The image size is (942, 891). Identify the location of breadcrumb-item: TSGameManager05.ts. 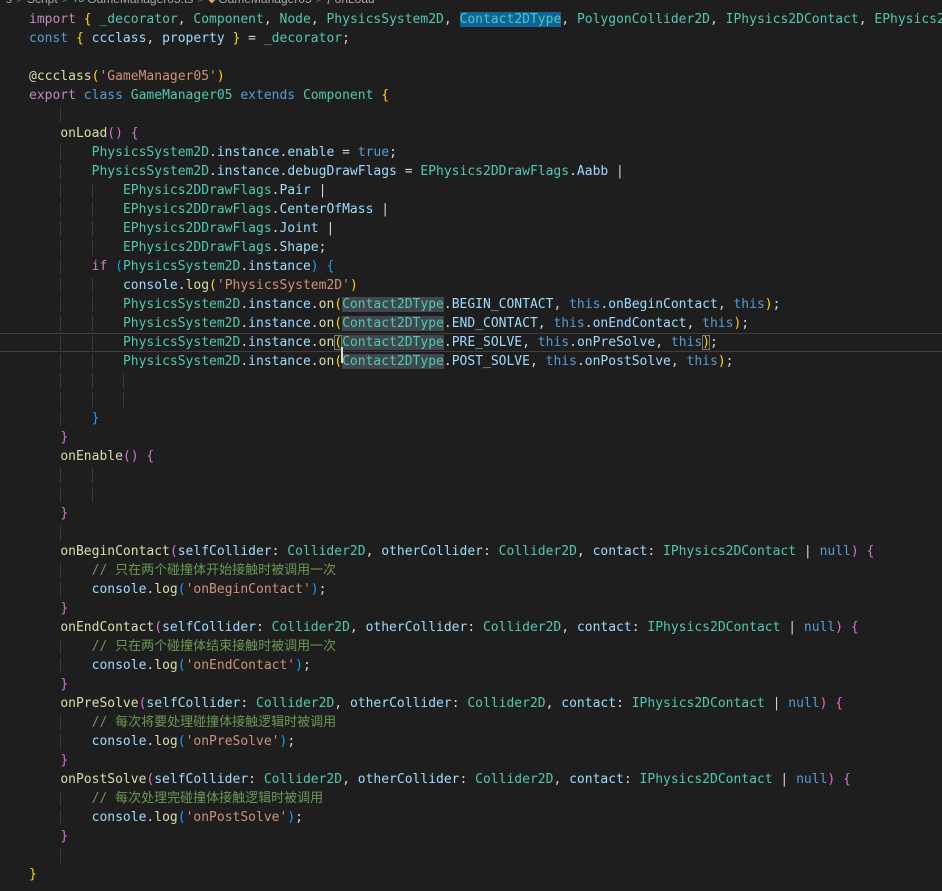
(133, 3).